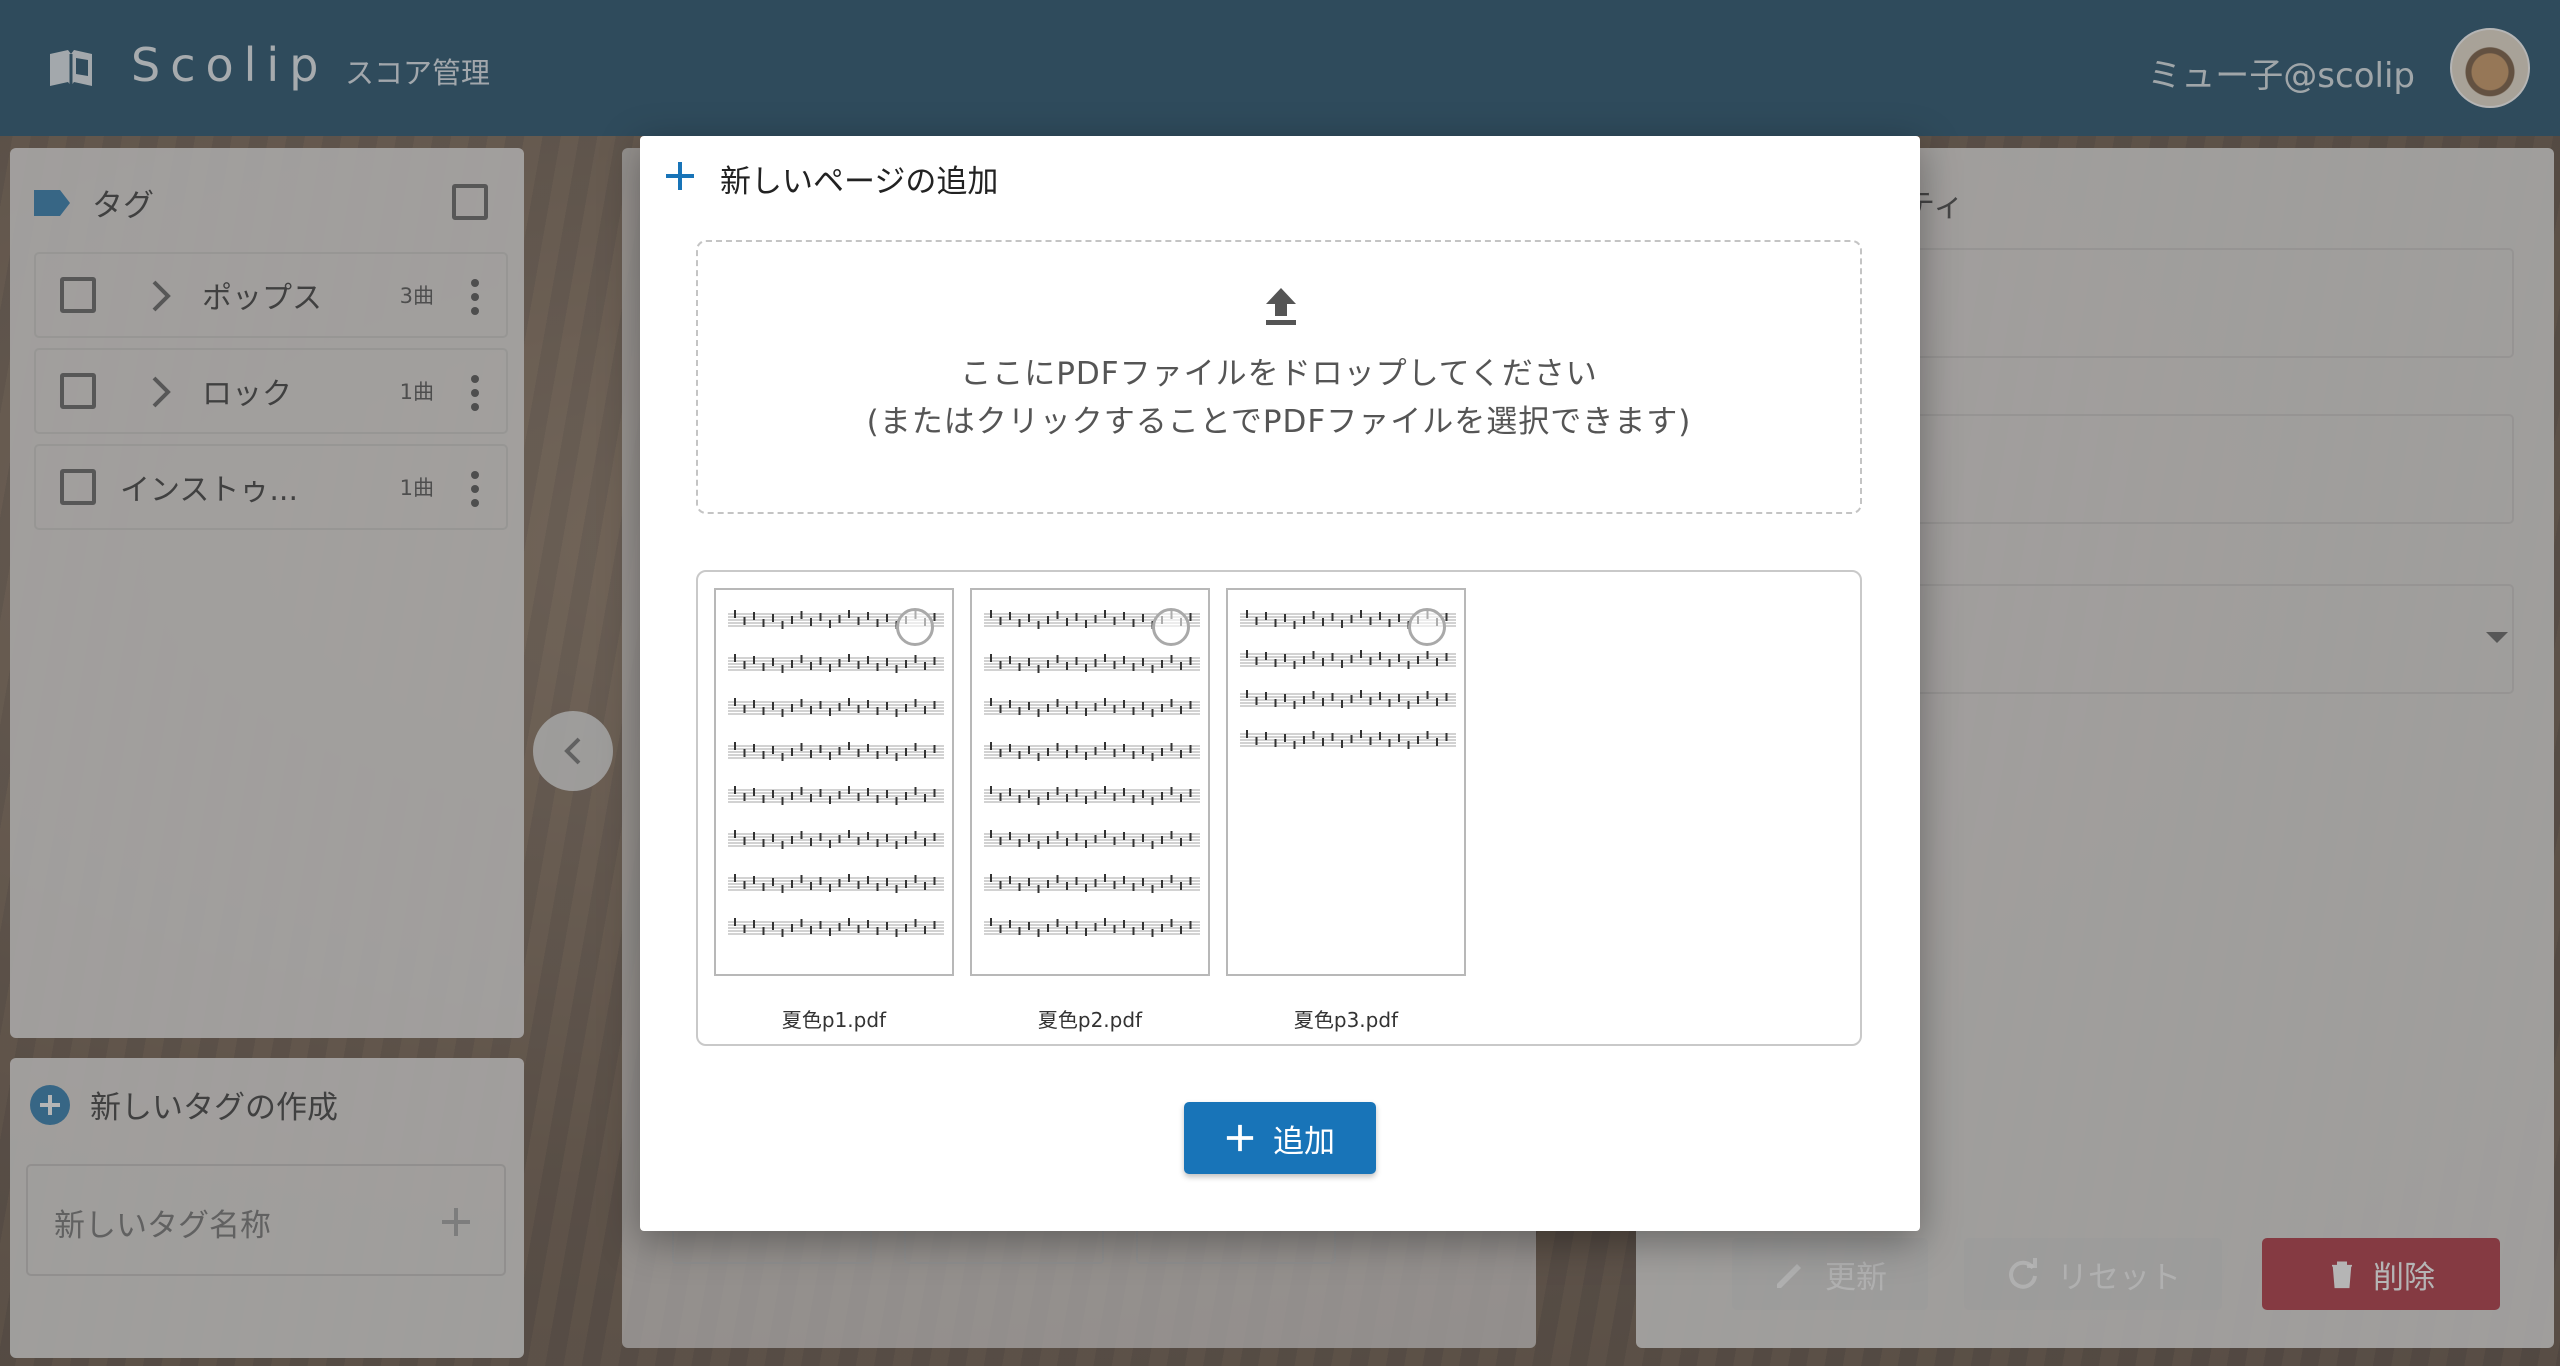  I want to click on dropzone-hint: (またはクリックすることでPDFファイルを選択できます), so click(1279, 422).